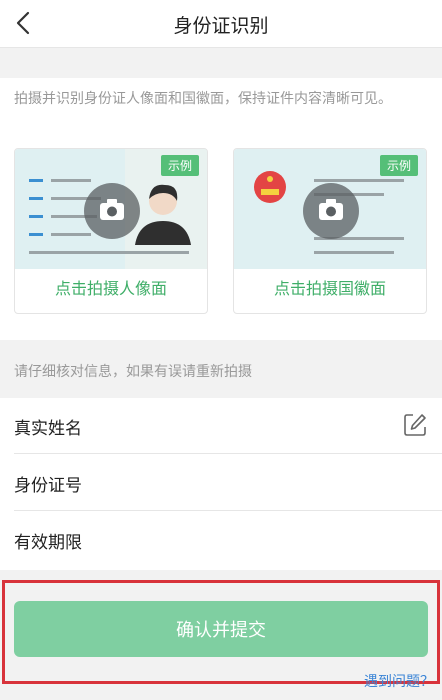  Describe the element at coordinates (399, 681) in the screenshot. I see `help-link: 遇到问题？` at that location.